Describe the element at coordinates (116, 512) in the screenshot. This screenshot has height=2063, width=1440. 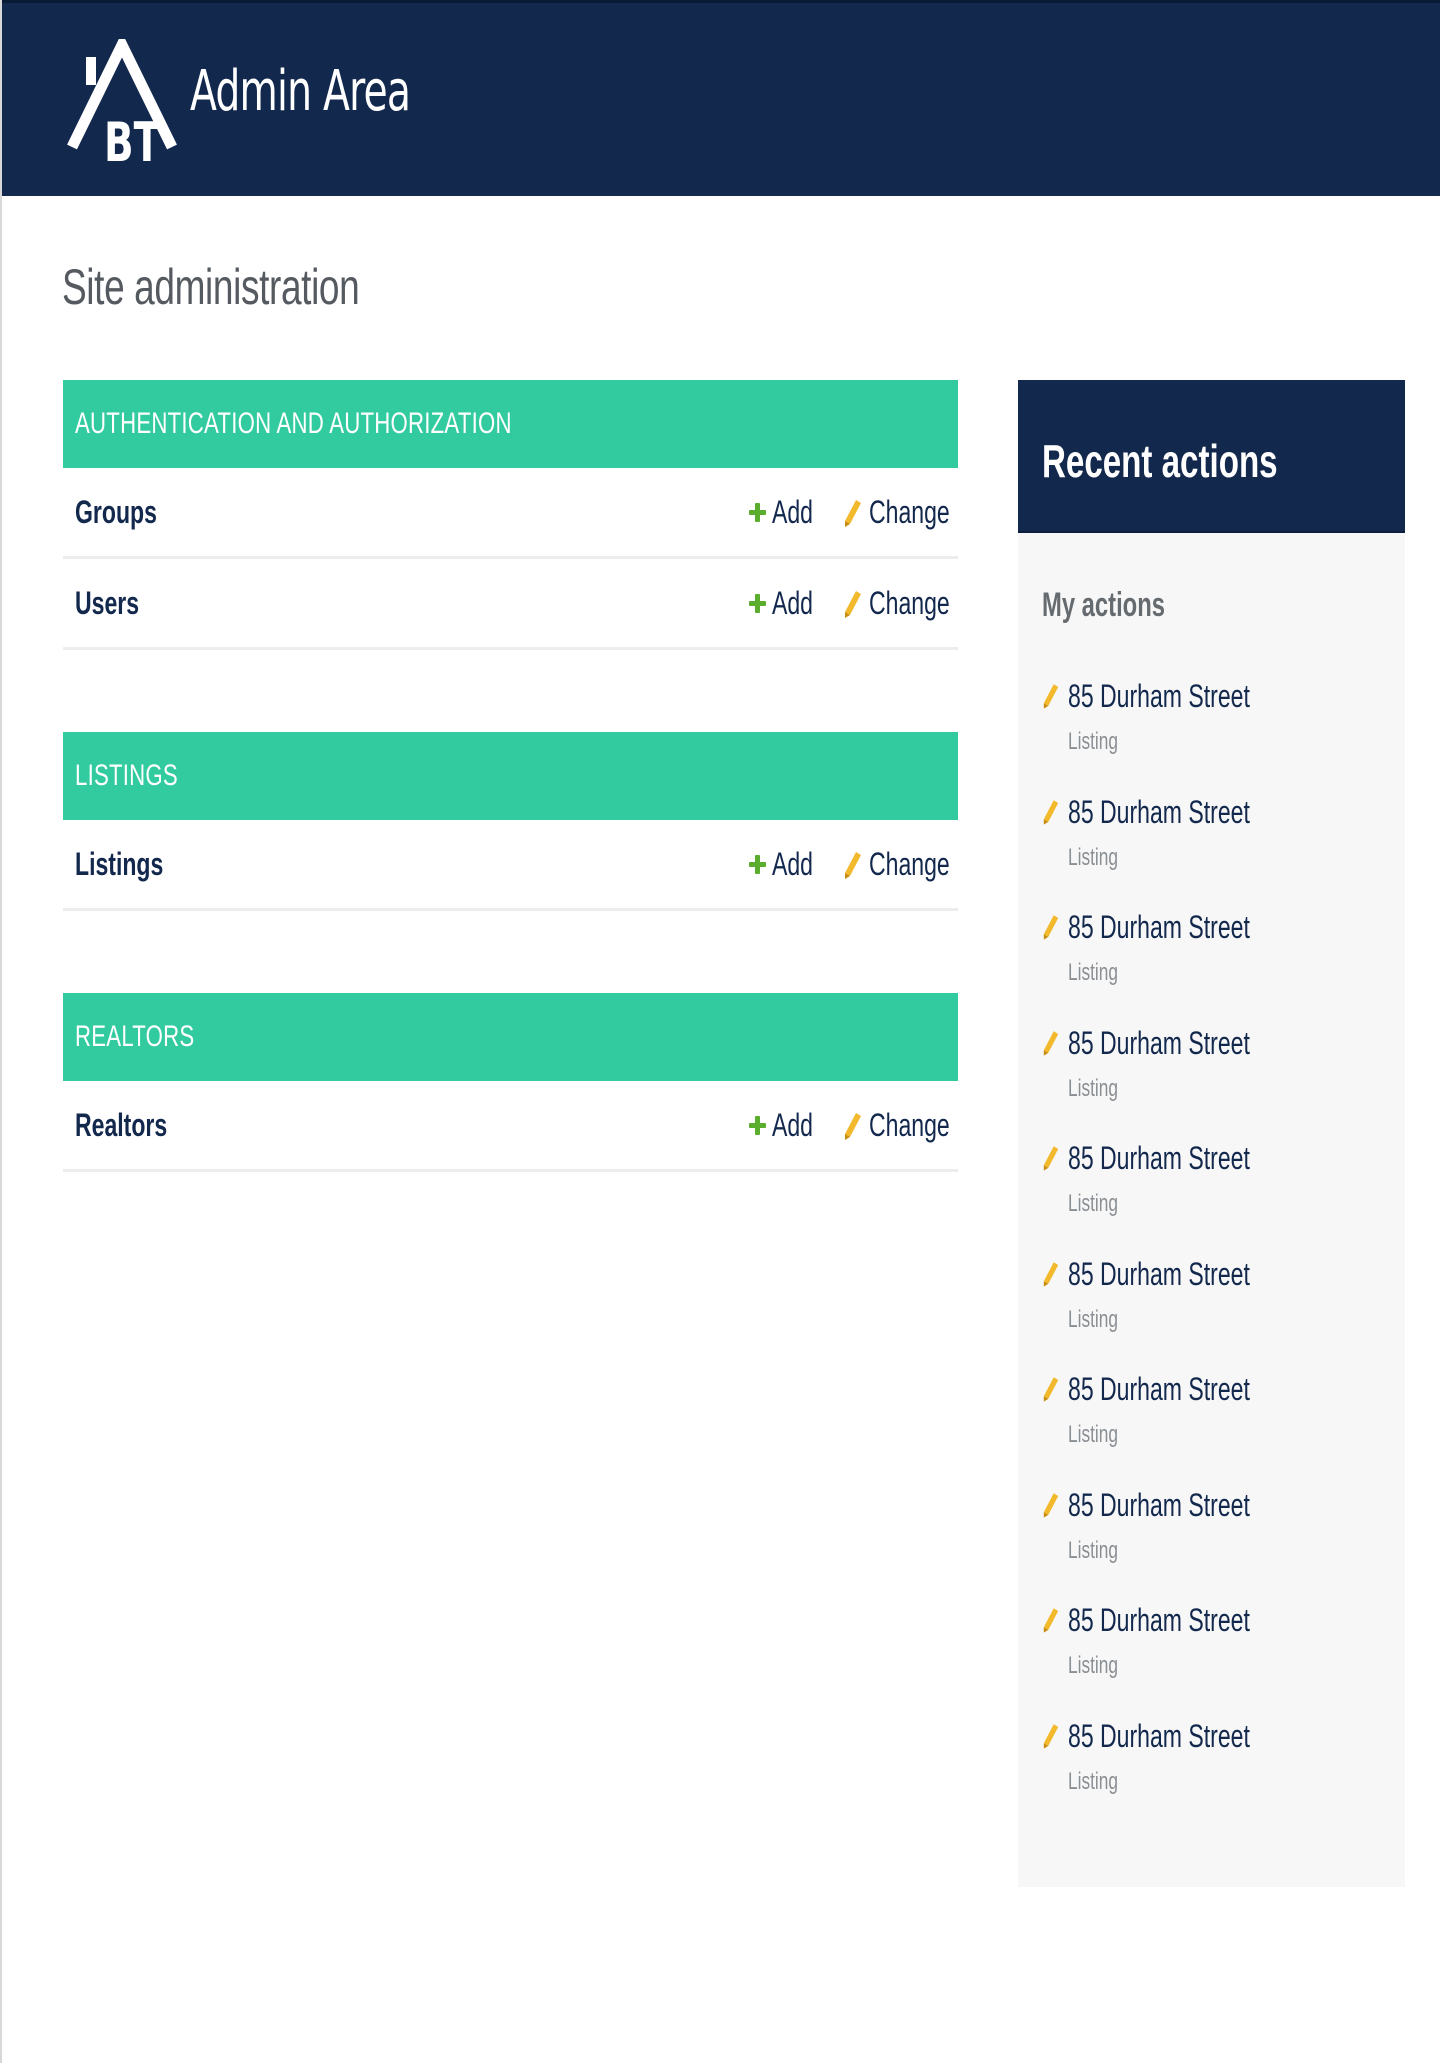
I see `model-link-groups: Groups` at that location.